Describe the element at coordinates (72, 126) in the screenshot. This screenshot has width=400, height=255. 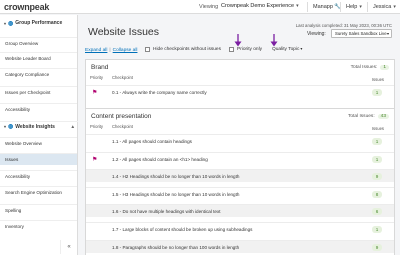
I see `chevron-up-icon: ▴` at that location.